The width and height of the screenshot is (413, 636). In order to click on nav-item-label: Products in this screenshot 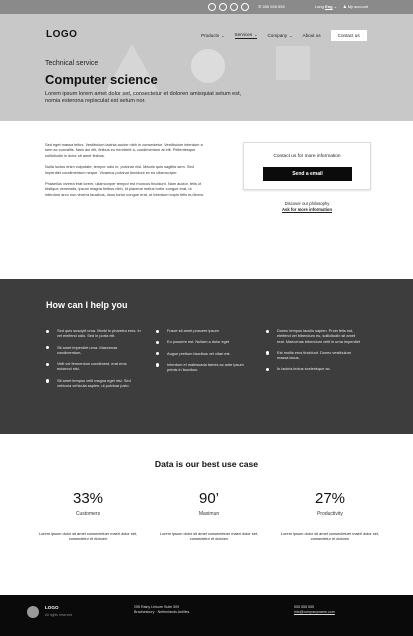, I will do `click(210, 35)`.